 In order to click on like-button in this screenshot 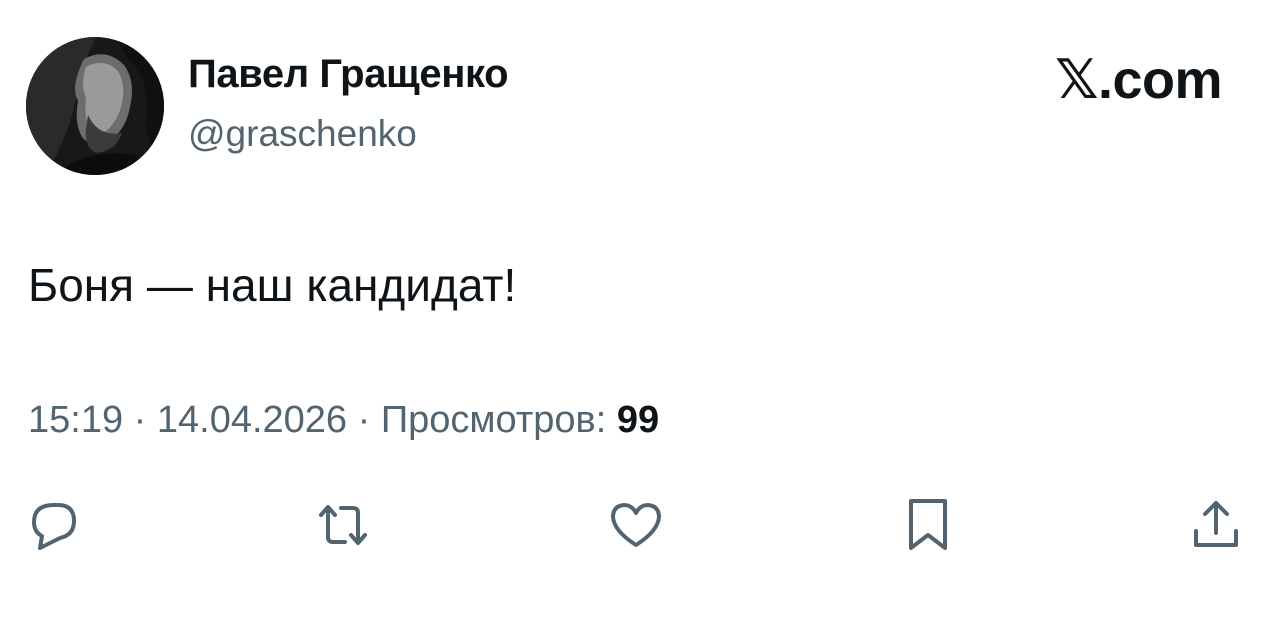, I will do `click(636, 525)`.